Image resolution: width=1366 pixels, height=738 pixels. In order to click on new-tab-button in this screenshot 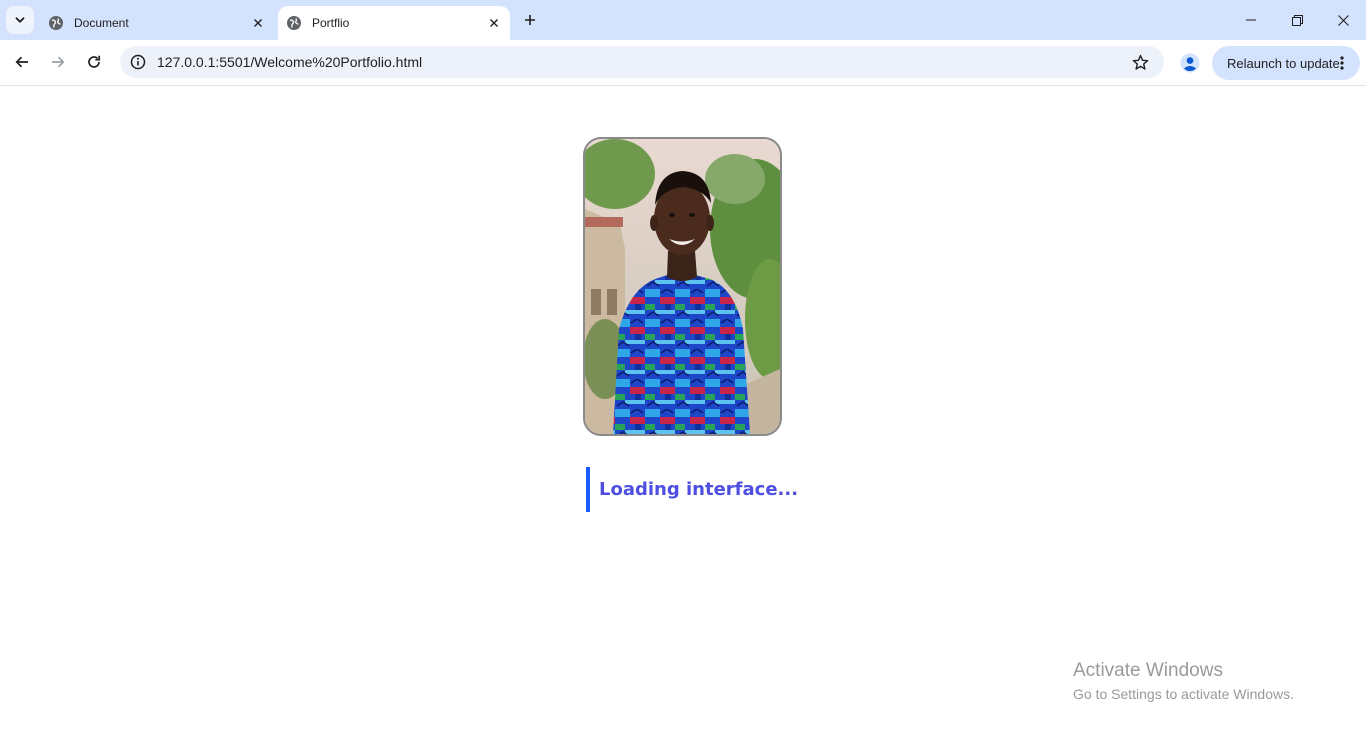, I will do `click(530, 20)`.